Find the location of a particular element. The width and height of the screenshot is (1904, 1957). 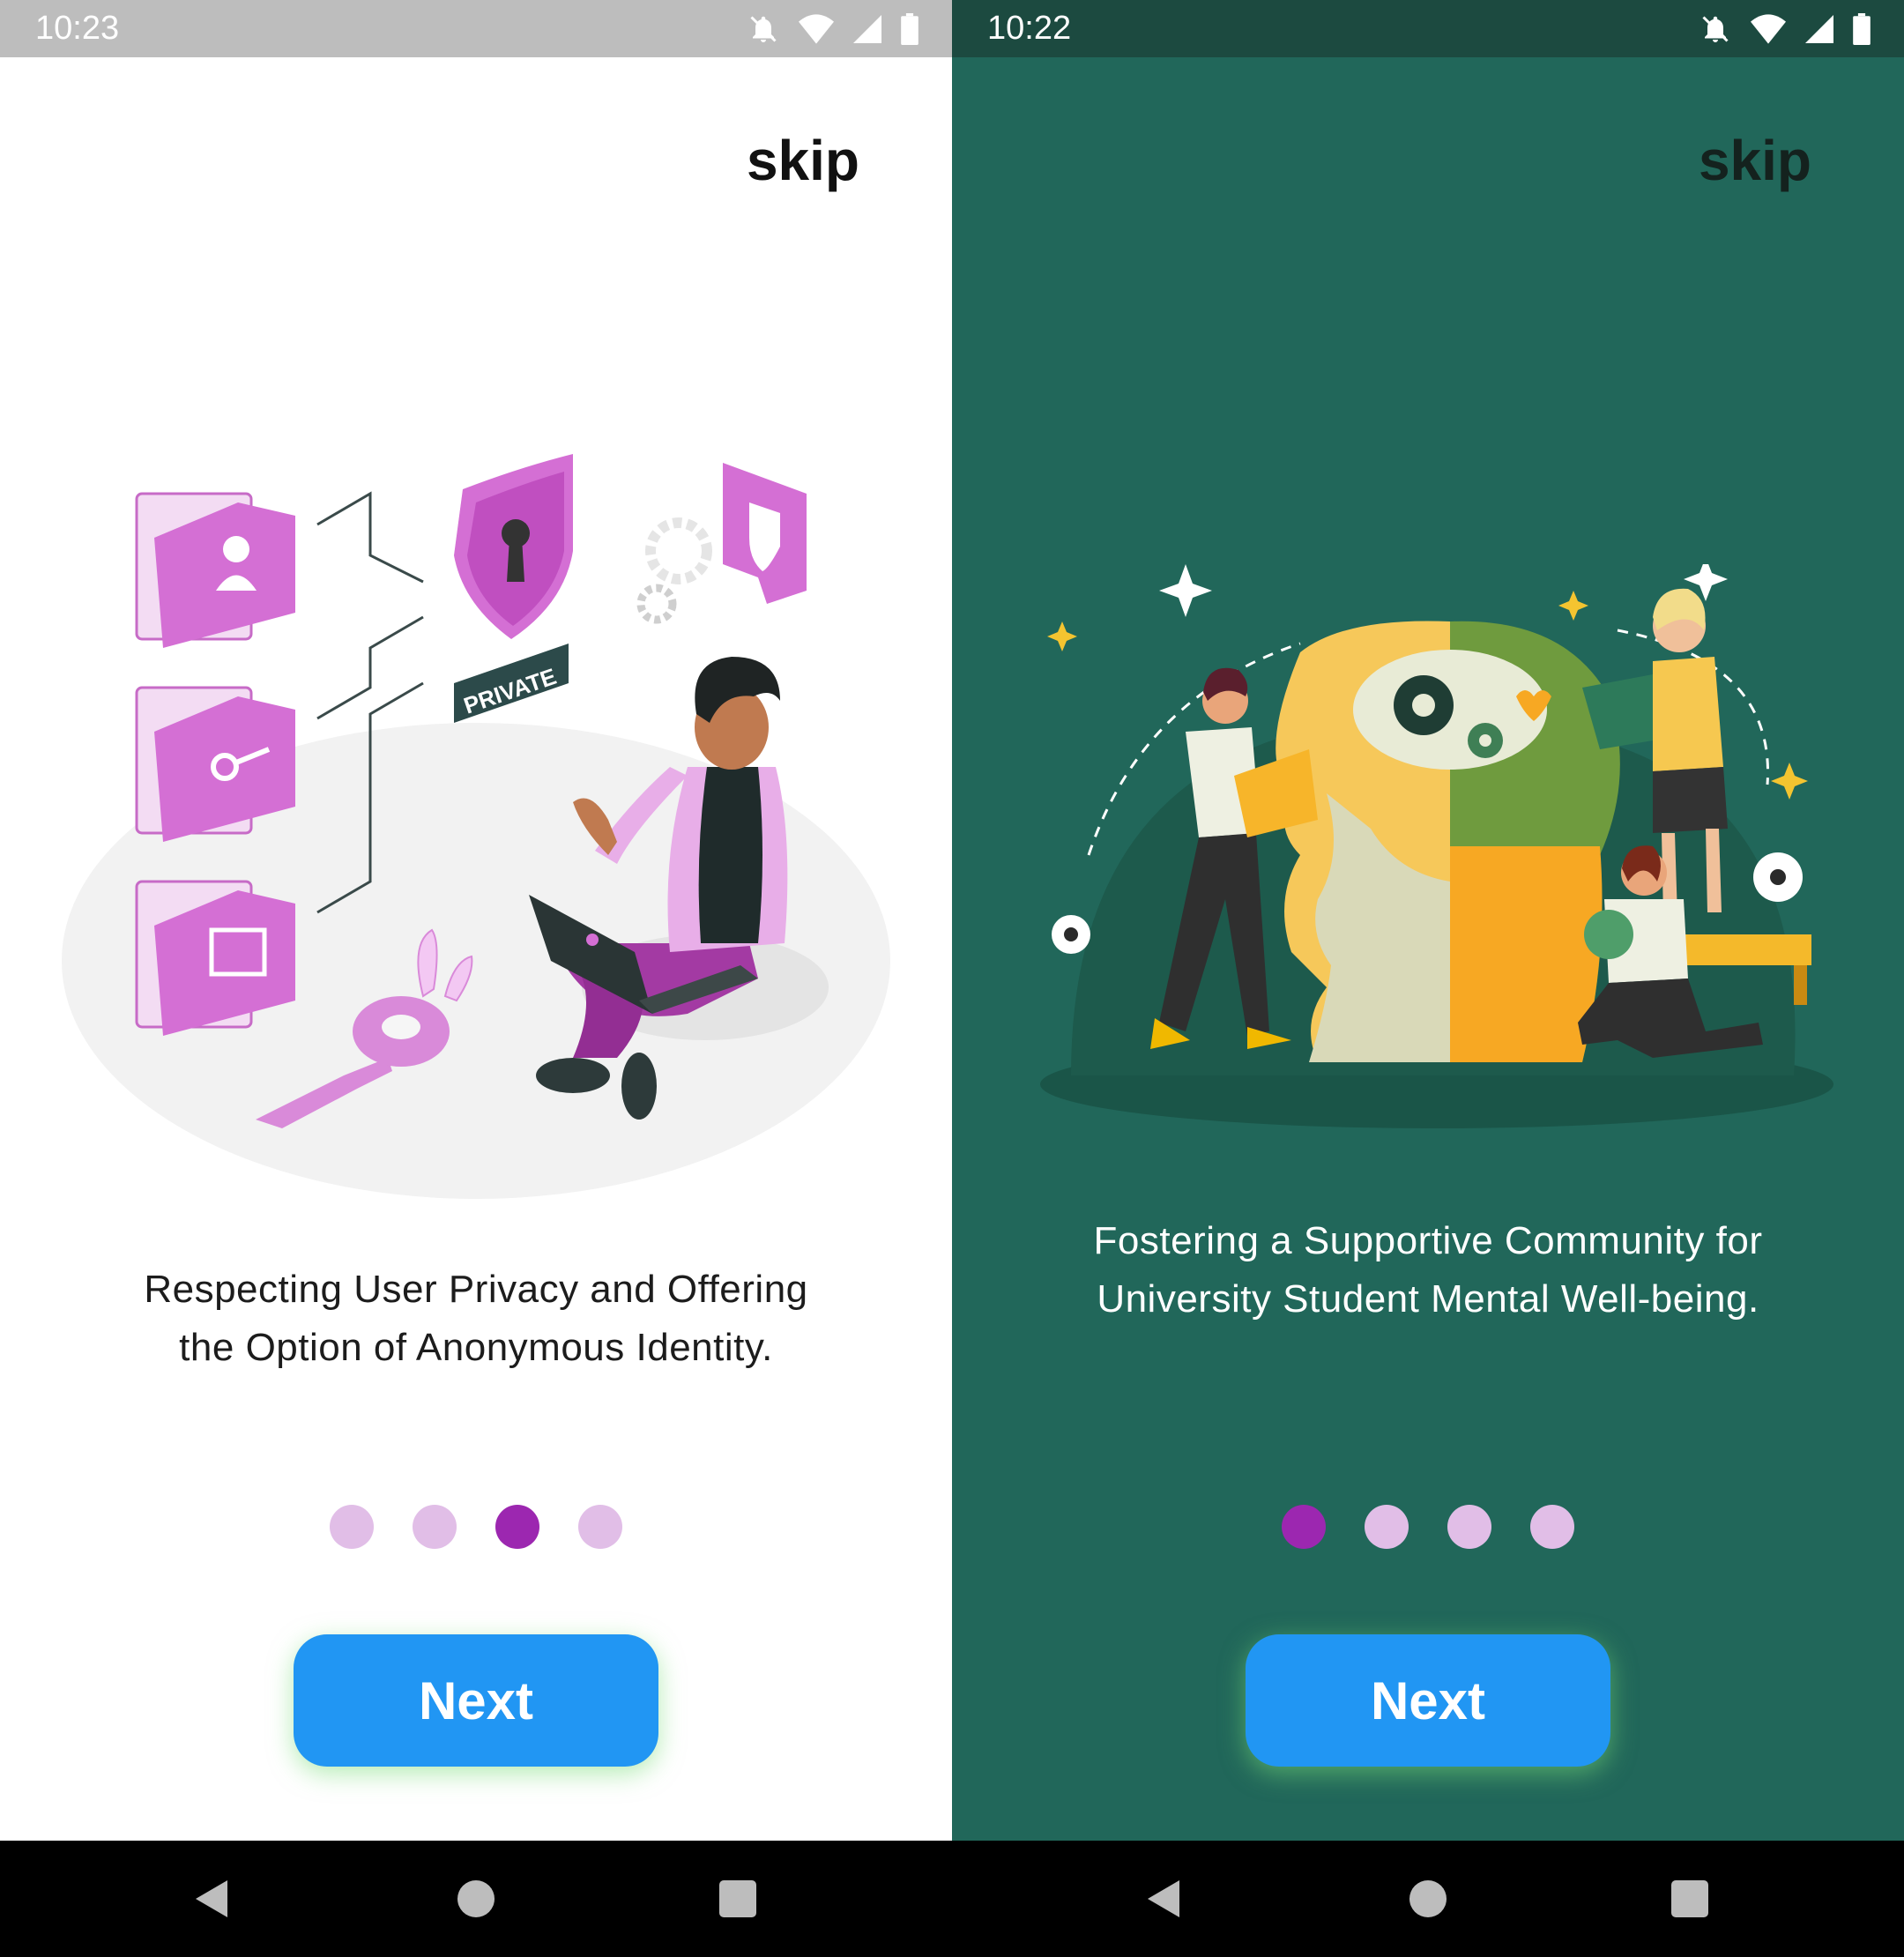

caption-line-2: University Student Mental Well-being. is located at coordinates (1428, 1299).